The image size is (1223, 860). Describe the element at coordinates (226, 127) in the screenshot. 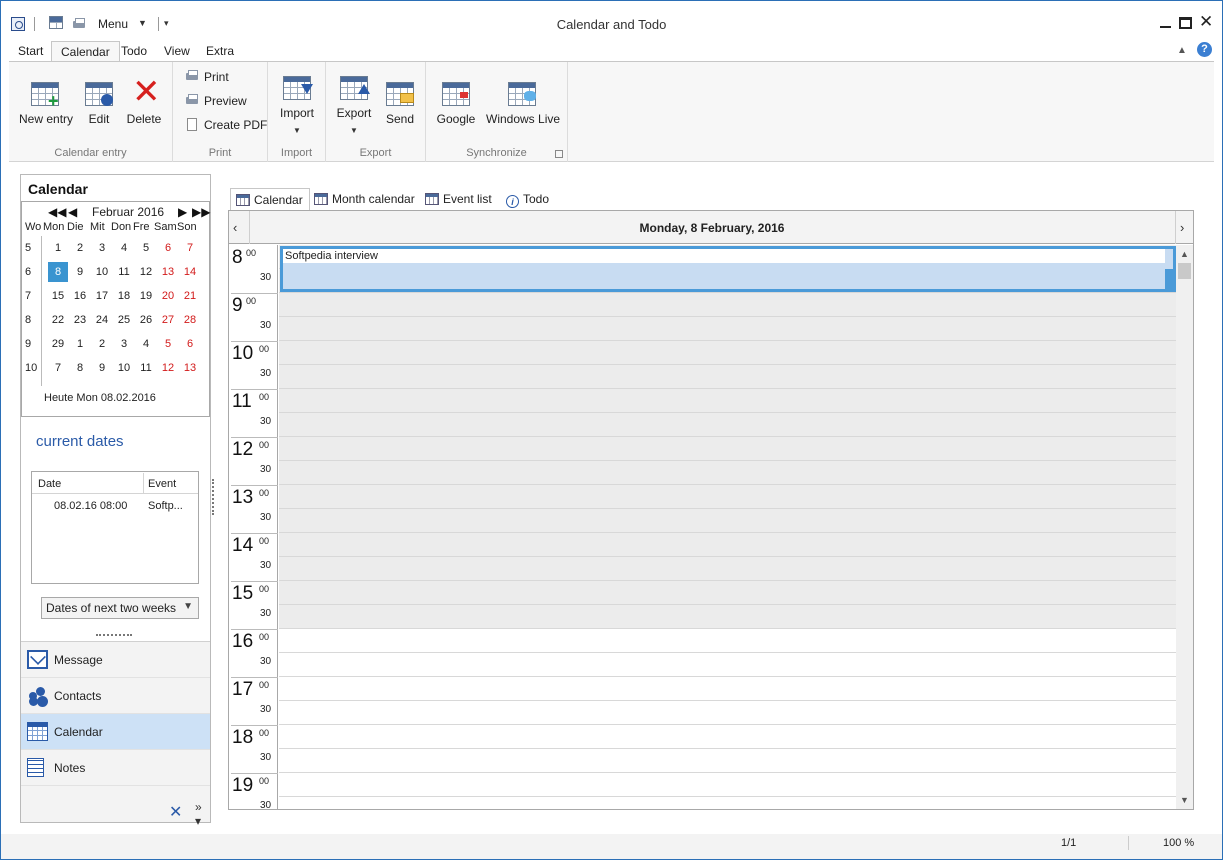

I see `create-pdf-button: Create PDF` at that location.